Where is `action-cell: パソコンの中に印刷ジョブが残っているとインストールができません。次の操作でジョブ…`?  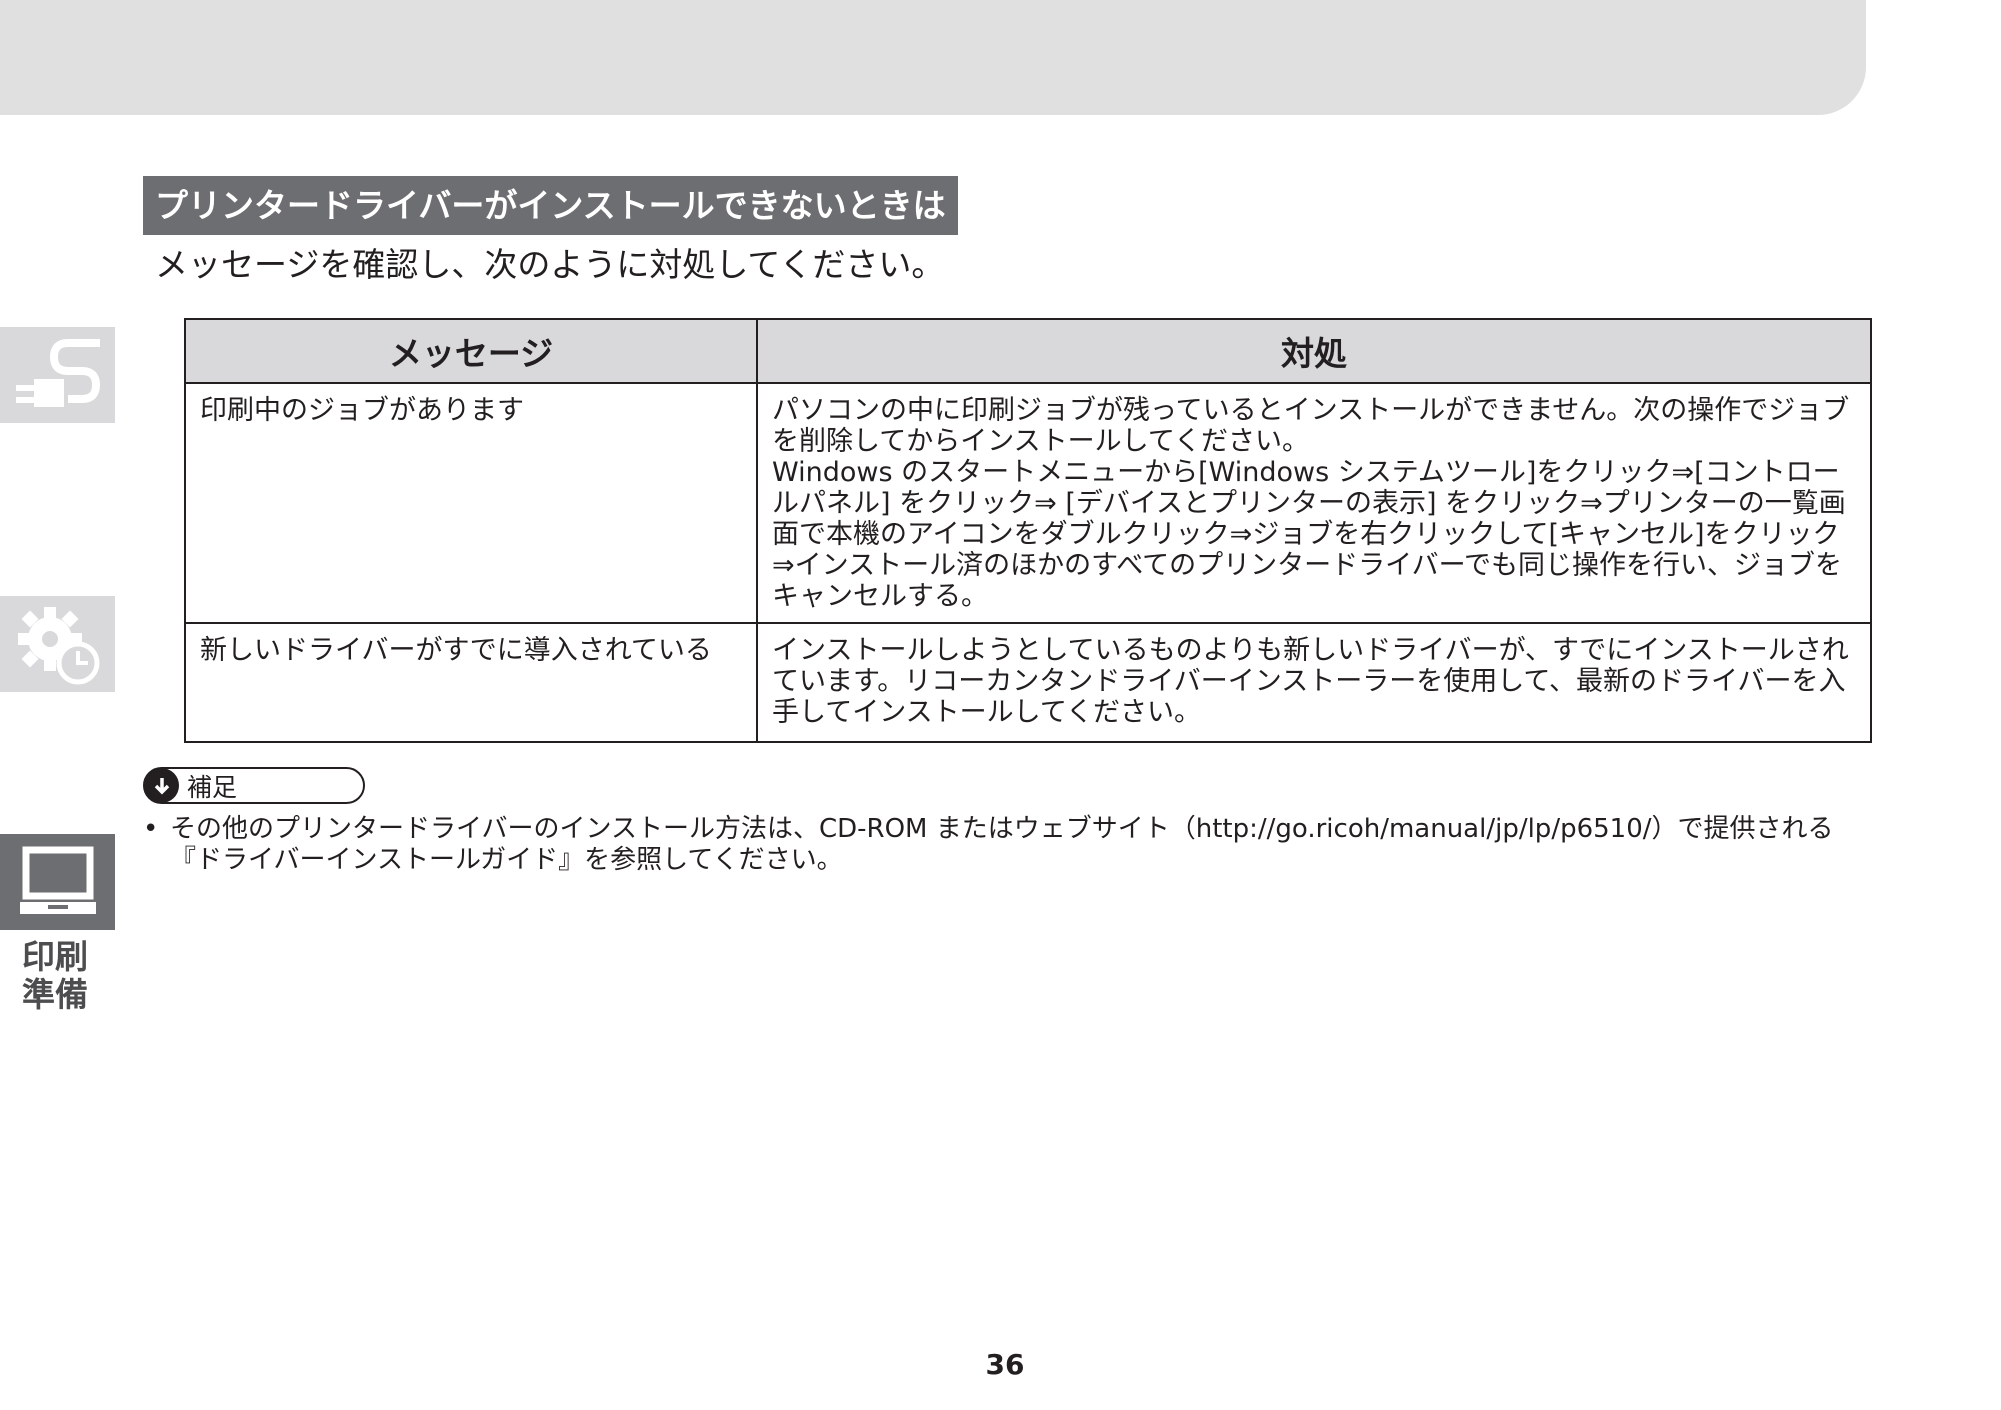 action-cell: パソコンの中に印刷ジョブが残っているとインストールができません。次の操作でジョブ… is located at coordinates (1314, 503).